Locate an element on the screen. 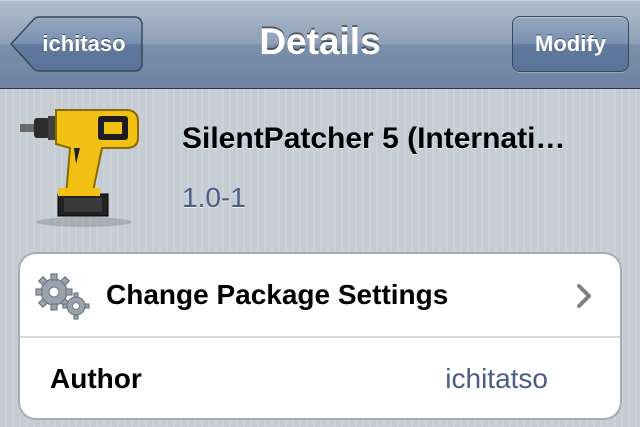 Image resolution: width=640 pixels, height=427 pixels. author-value: ichitatso is located at coordinates (496, 378).